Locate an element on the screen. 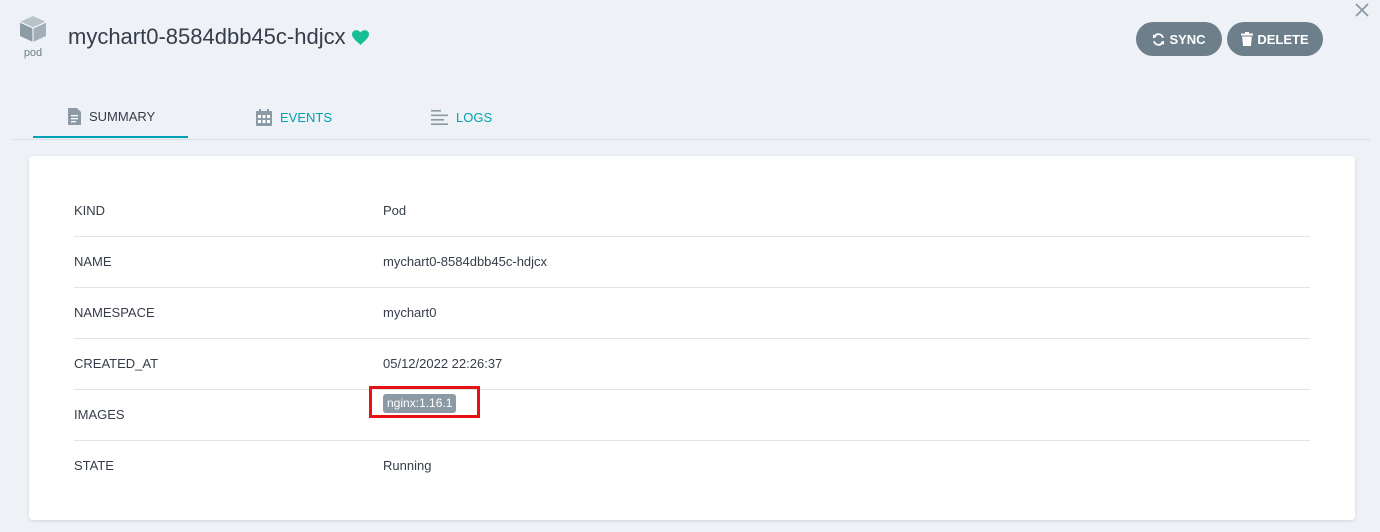  highlight-box is located at coordinates (424, 402).